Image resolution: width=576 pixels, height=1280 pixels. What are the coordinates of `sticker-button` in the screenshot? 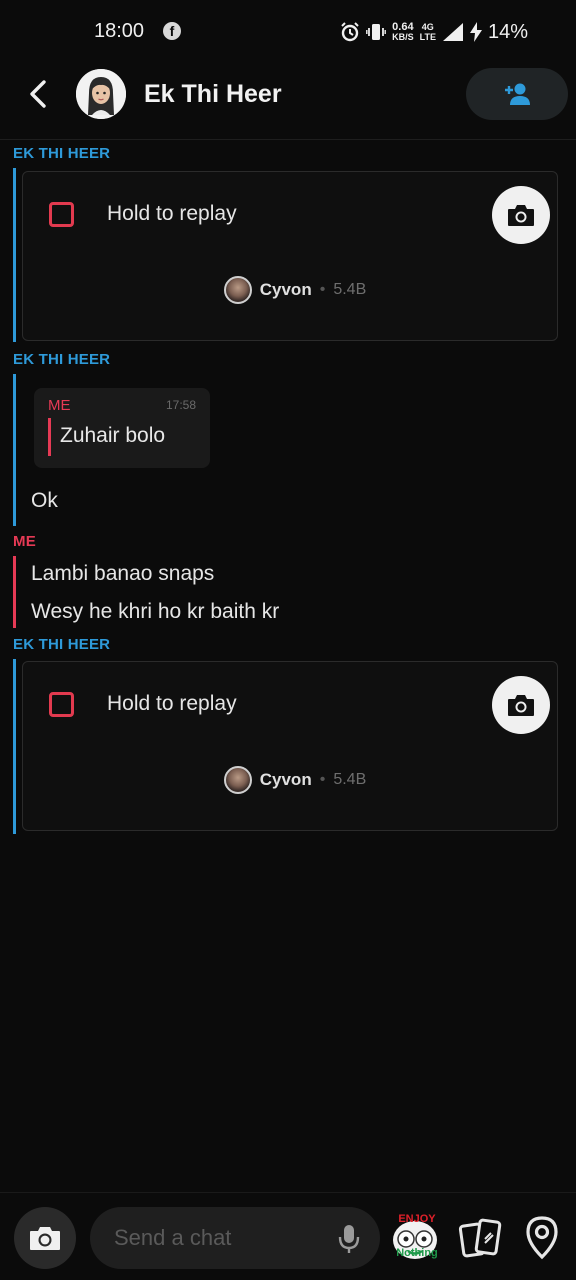 It's located at (415, 1238).